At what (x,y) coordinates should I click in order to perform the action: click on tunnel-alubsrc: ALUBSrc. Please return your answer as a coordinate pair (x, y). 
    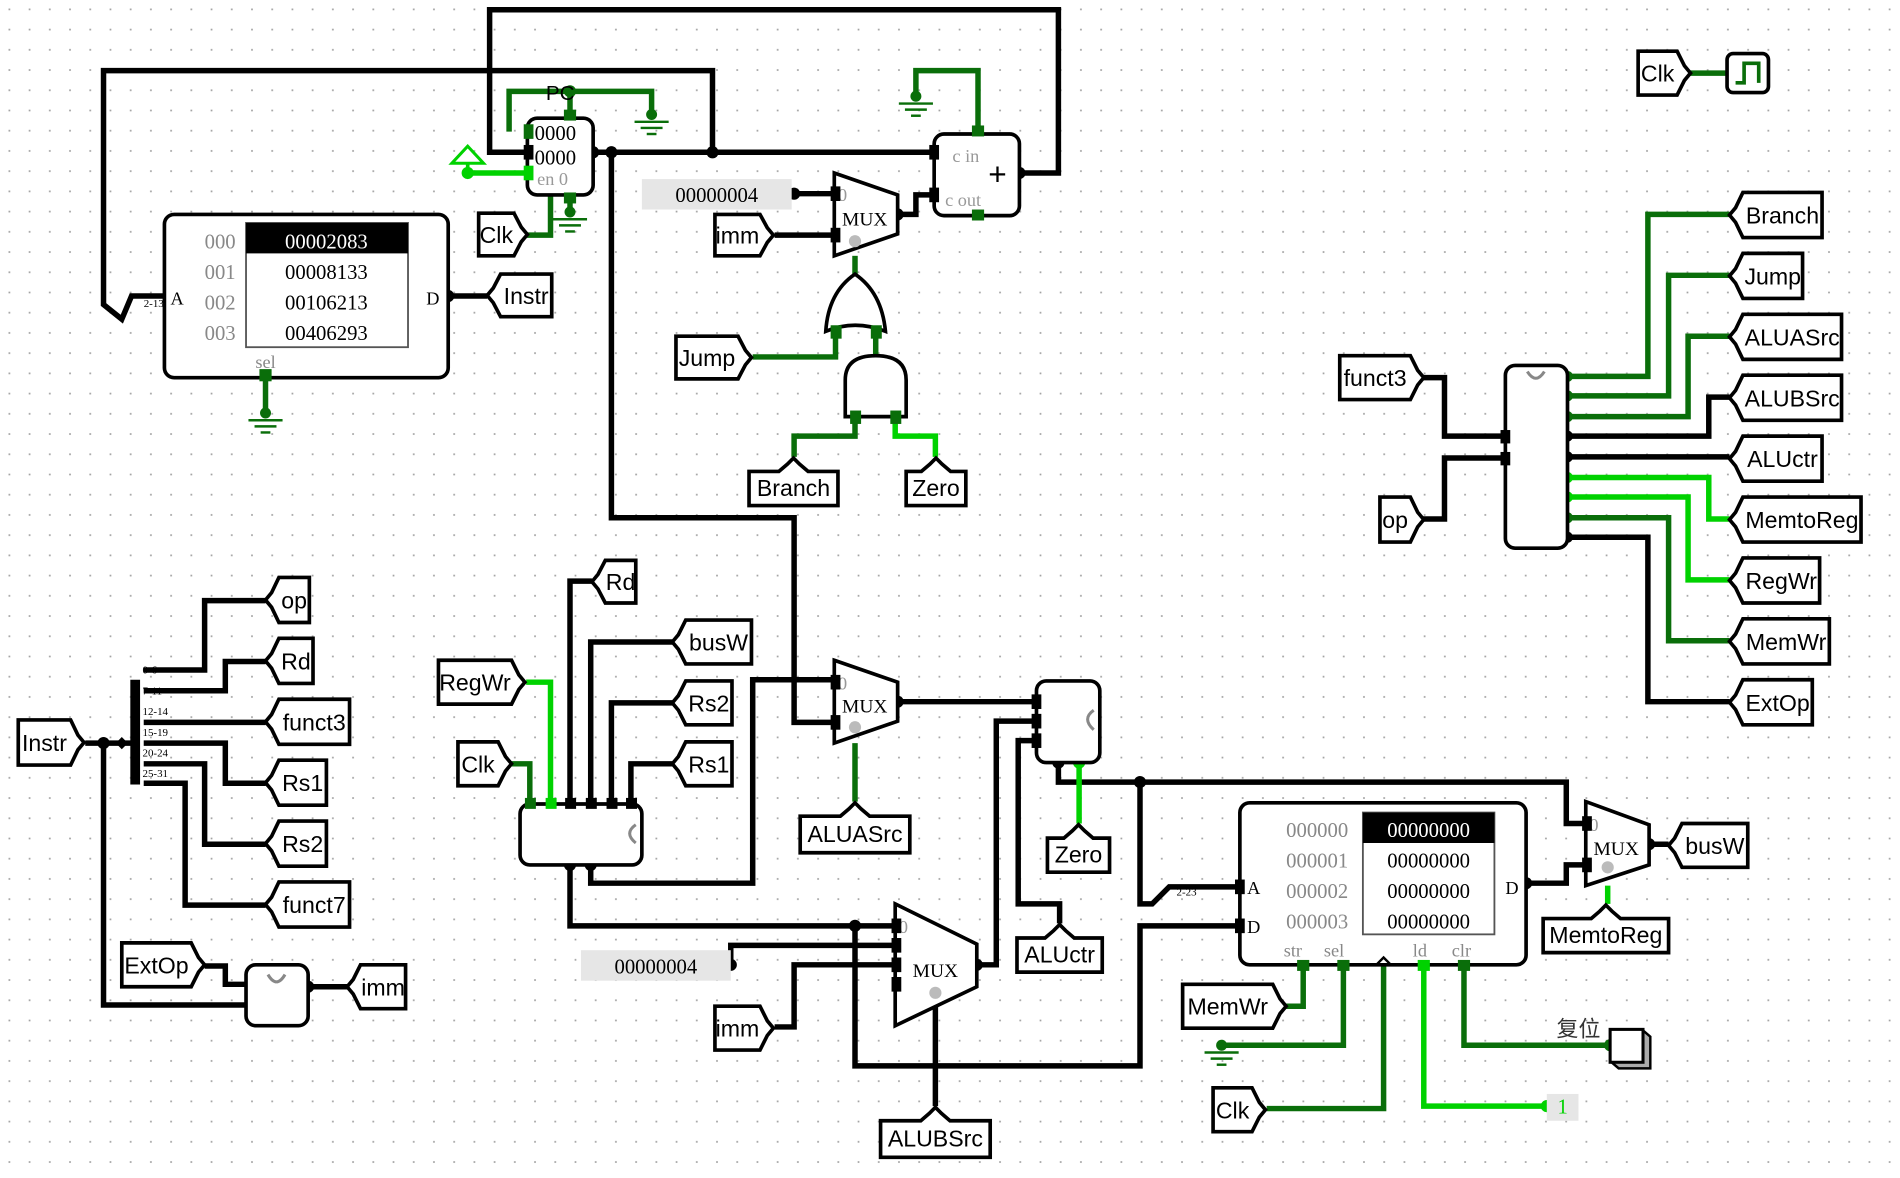
    Looking at the image, I should click on (1785, 398).